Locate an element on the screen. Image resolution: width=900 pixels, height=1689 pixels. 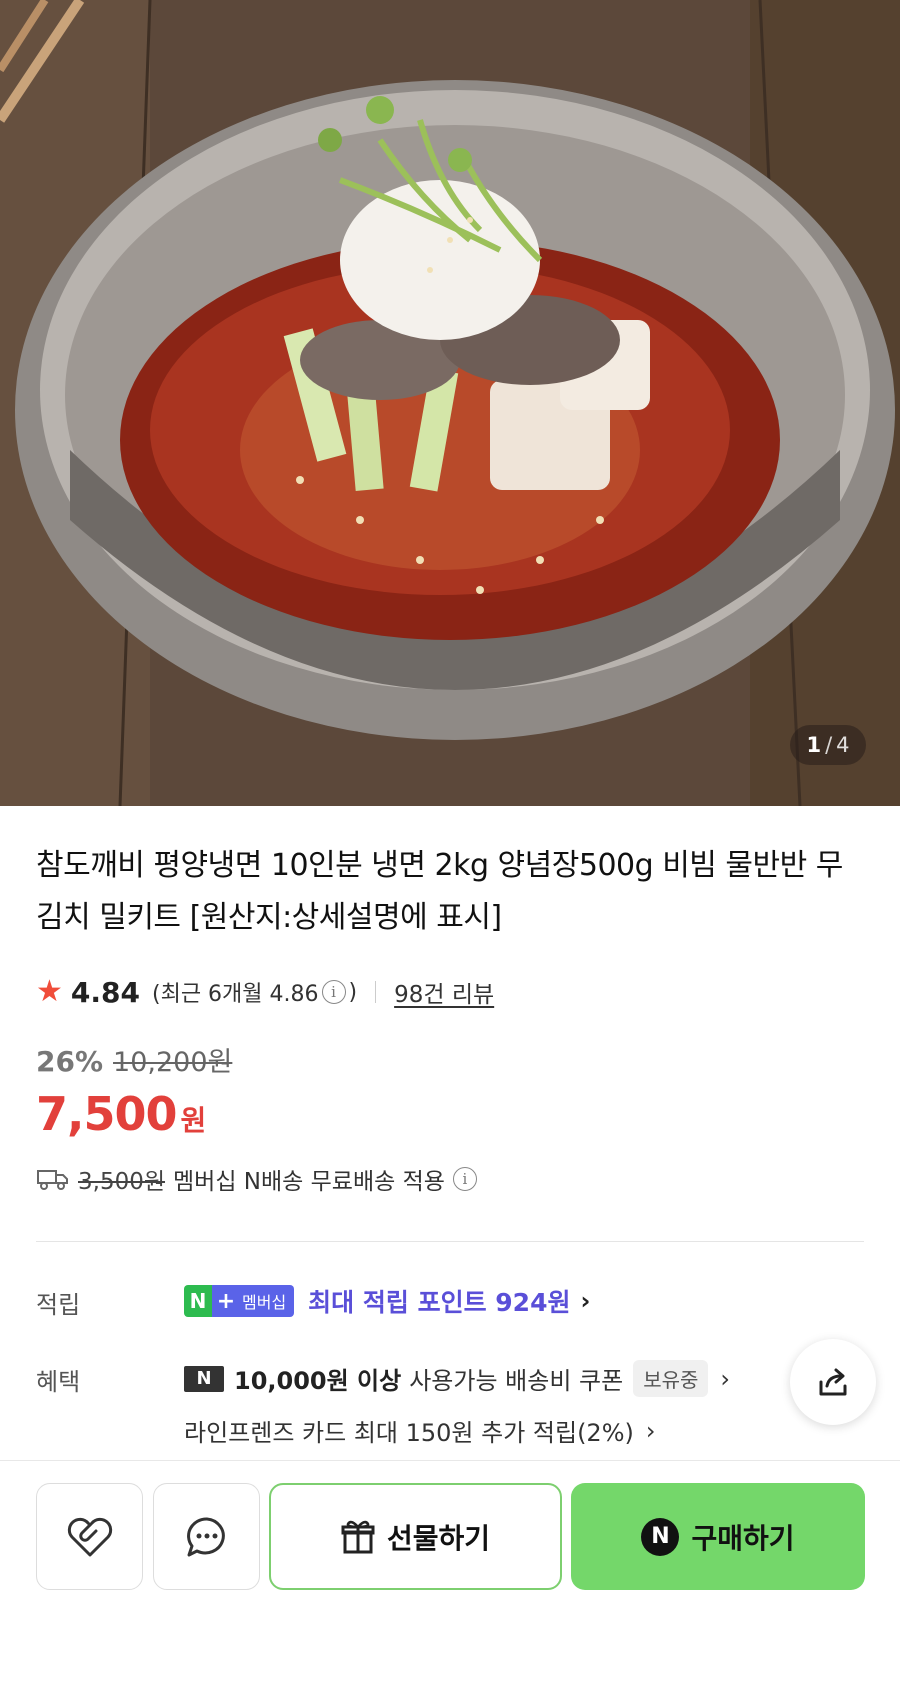
info-icon: i is located at coordinates (333, 992).